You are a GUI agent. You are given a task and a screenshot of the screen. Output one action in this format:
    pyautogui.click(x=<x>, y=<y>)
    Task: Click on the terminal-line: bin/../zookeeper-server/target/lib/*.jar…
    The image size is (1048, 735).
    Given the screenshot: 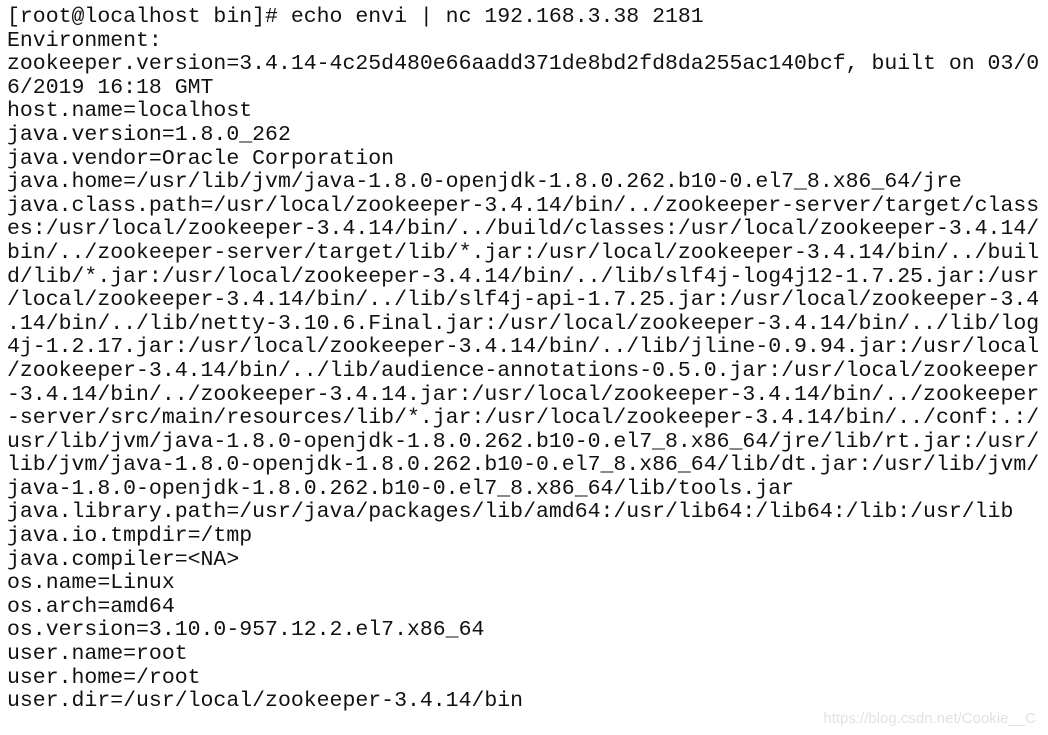 What is the action you would take?
    pyautogui.click(x=523, y=252)
    